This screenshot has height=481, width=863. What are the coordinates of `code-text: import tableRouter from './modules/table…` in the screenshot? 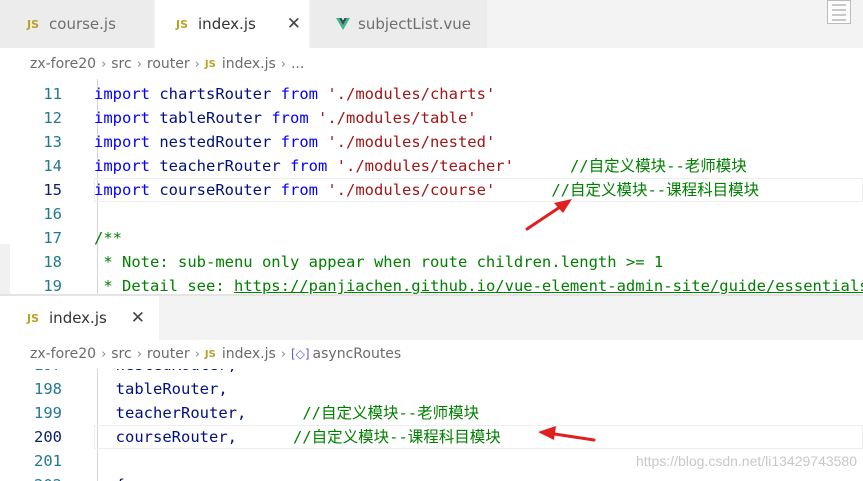 It's located at (285, 118).